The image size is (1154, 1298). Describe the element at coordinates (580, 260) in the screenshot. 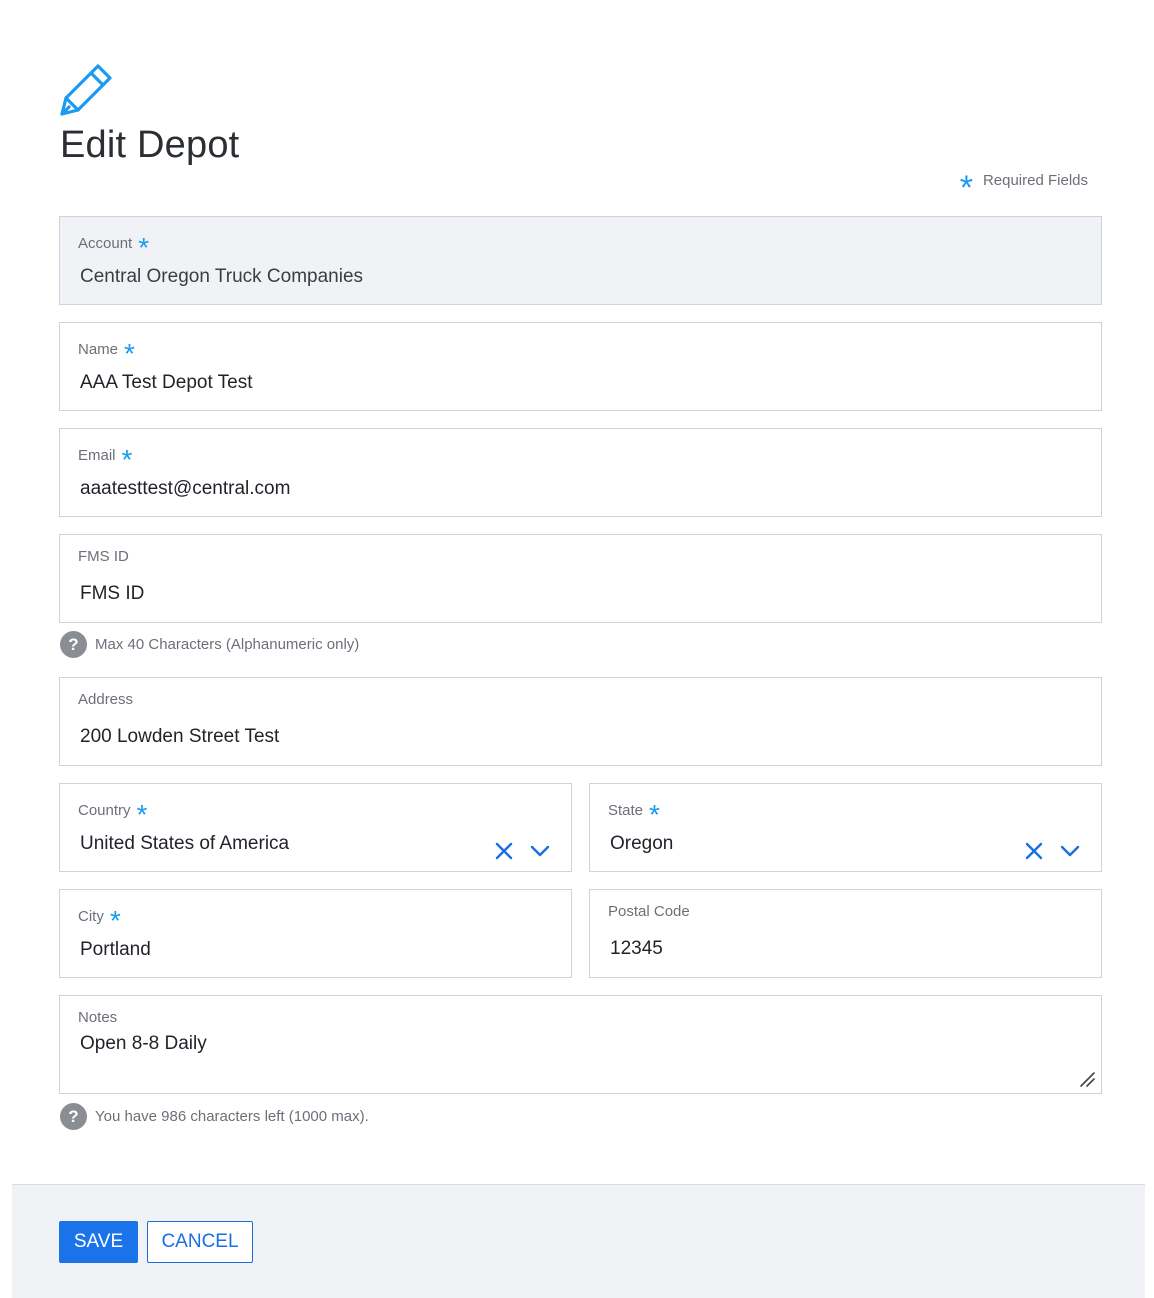

I see `account-field: Account * Central Oregon Truck Companies` at that location.